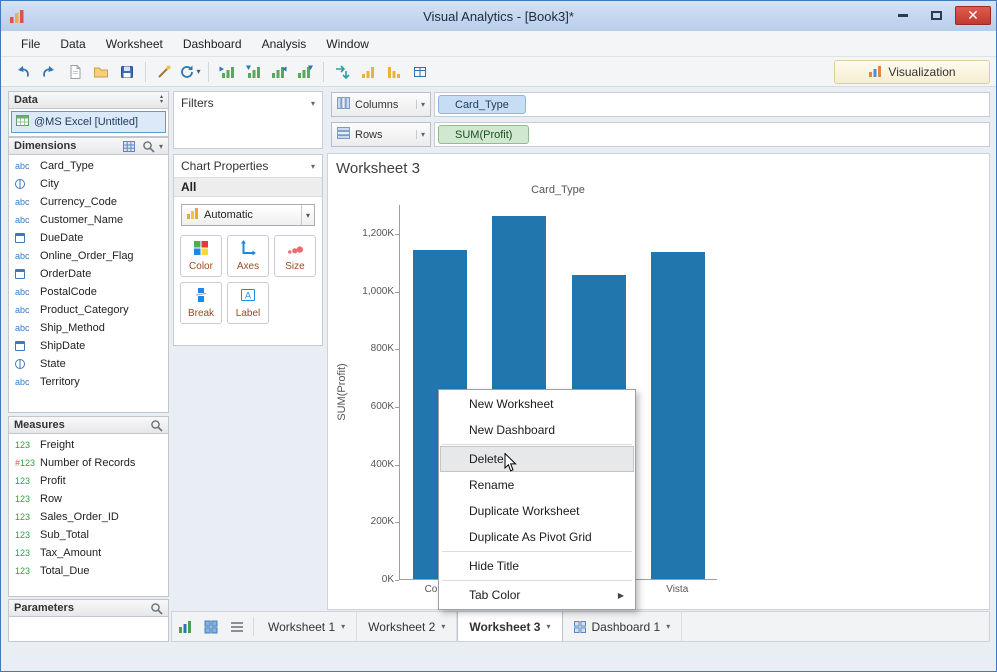 The width and height of the screenshot is (997, 672). I want to click on context-menu-item-duplicate-worksheet: Duplicate Worksheet, so click(537, 511).